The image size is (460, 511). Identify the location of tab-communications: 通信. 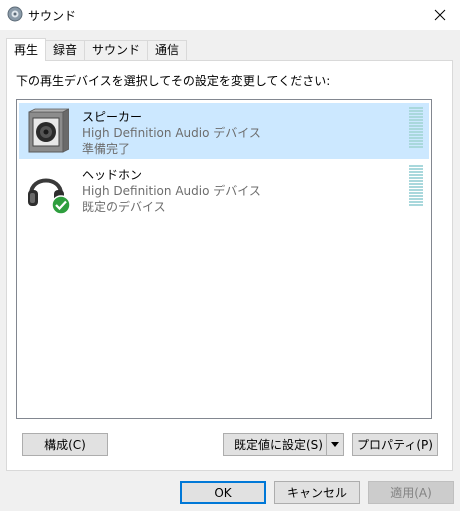
(167, 50).